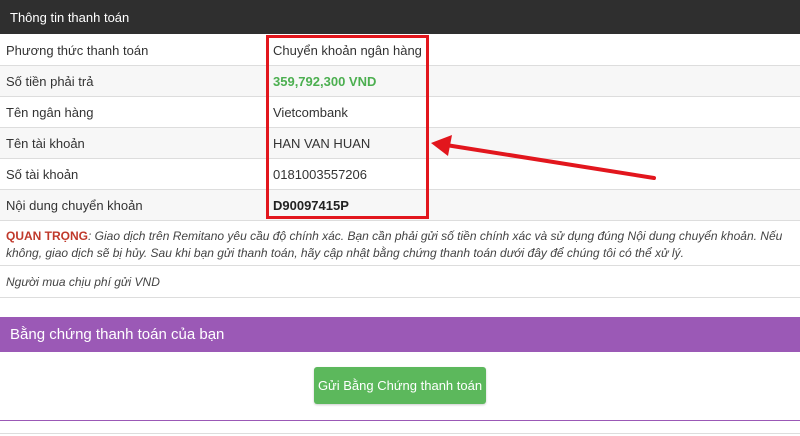 The width and height of the screenshot is (800, 436). I want to click on submit-proof-button: Gửi Bằng Chứng thanh toán, so click(400, 385).